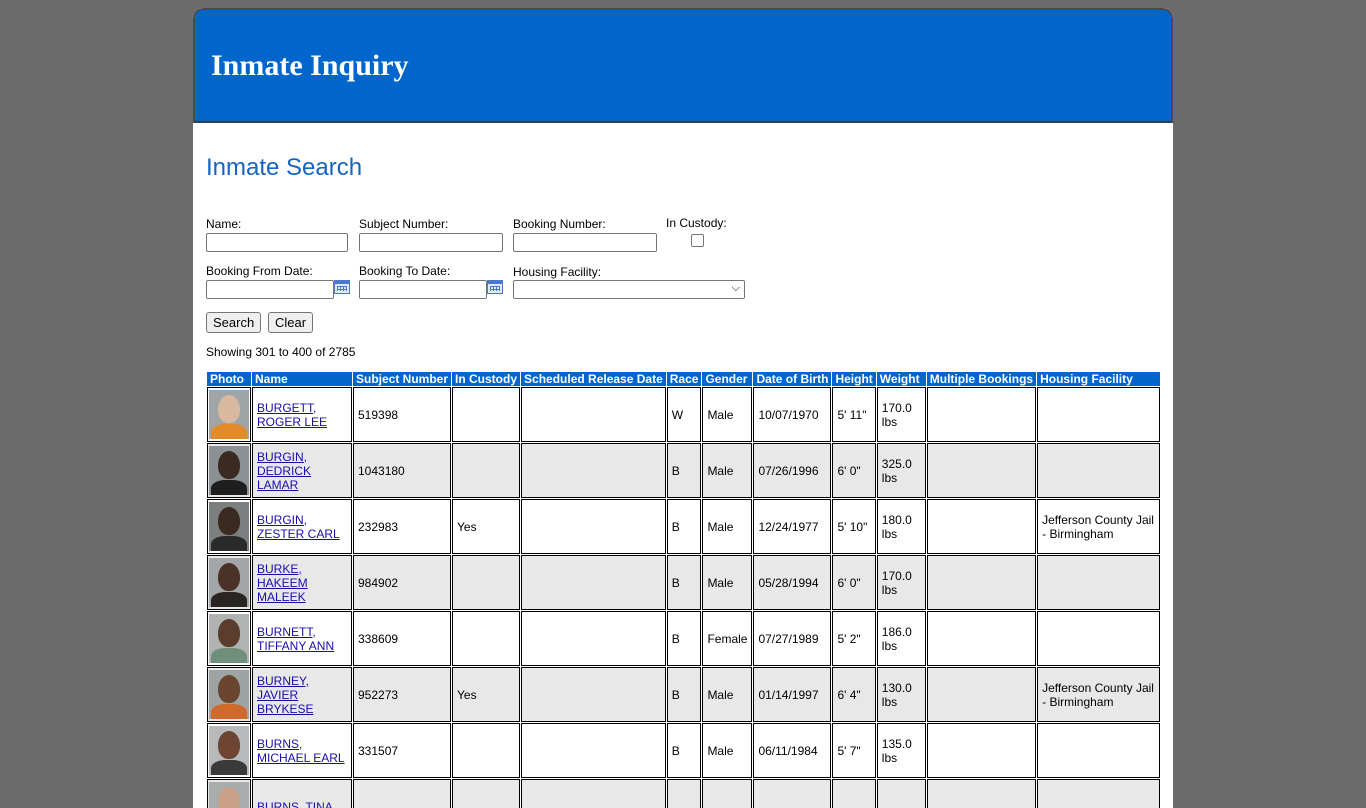 The height and width of the screenshot is (808, 1366). Describe the element at coordinates (727, 638) in the screenshot. I see `gender-cell: Female` at that location.